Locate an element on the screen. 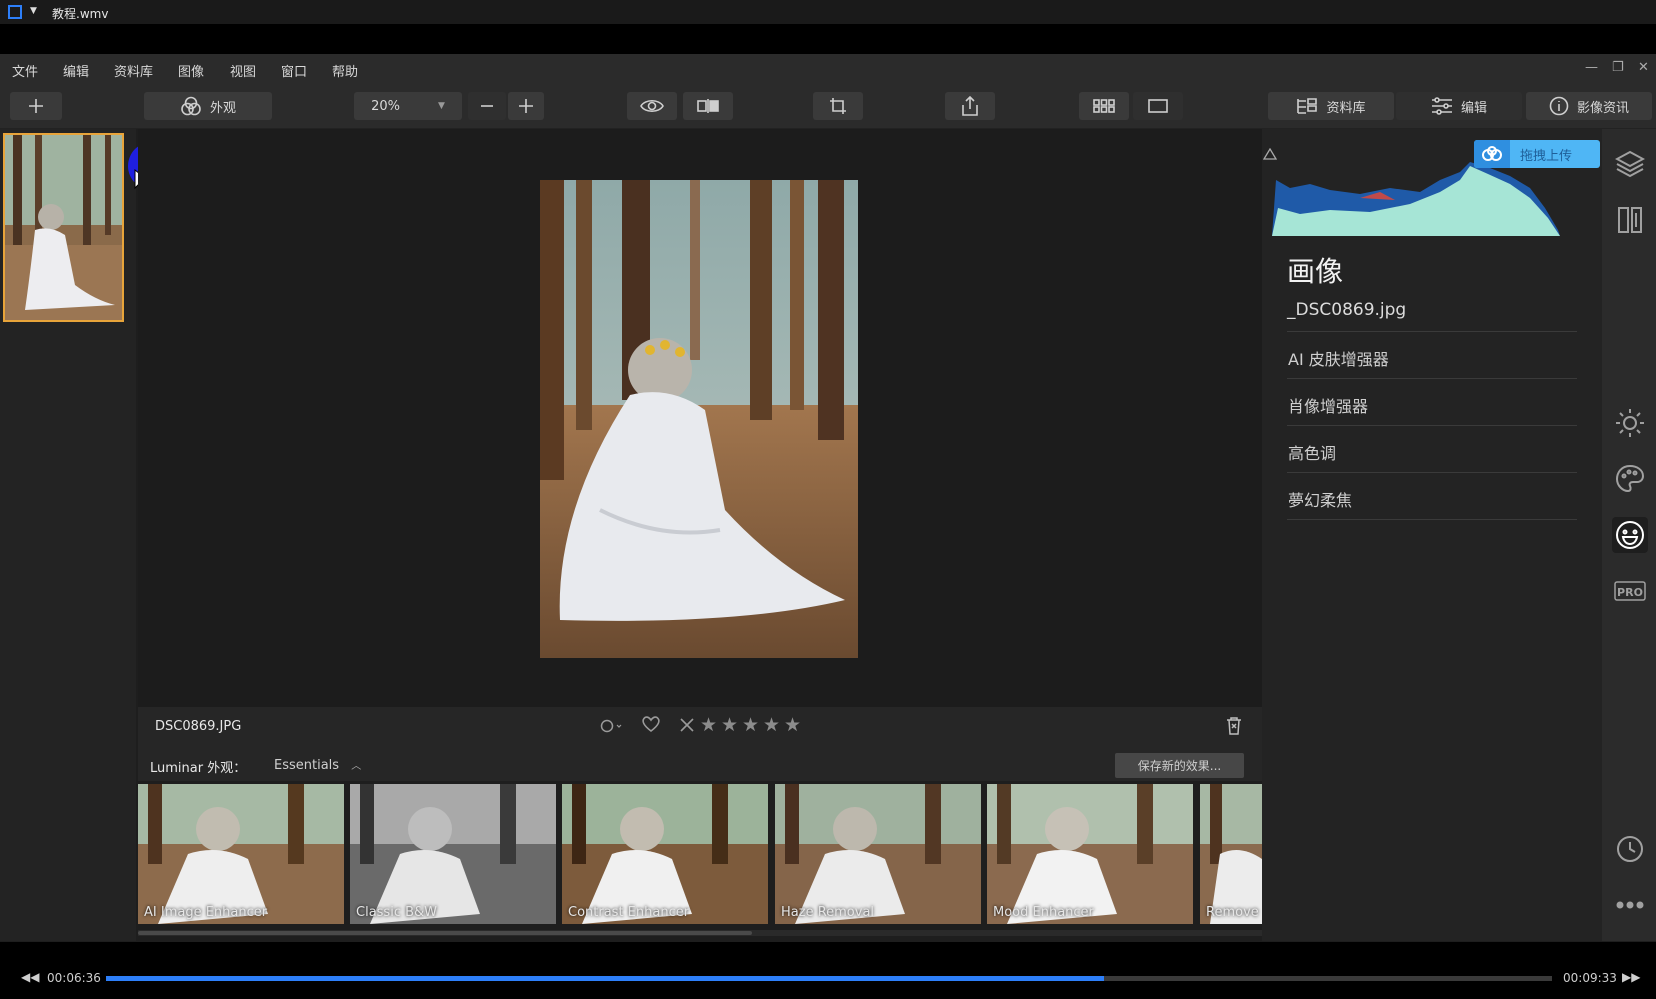  rewind-icon: ◀◀ is located at coordinates (30, 977).